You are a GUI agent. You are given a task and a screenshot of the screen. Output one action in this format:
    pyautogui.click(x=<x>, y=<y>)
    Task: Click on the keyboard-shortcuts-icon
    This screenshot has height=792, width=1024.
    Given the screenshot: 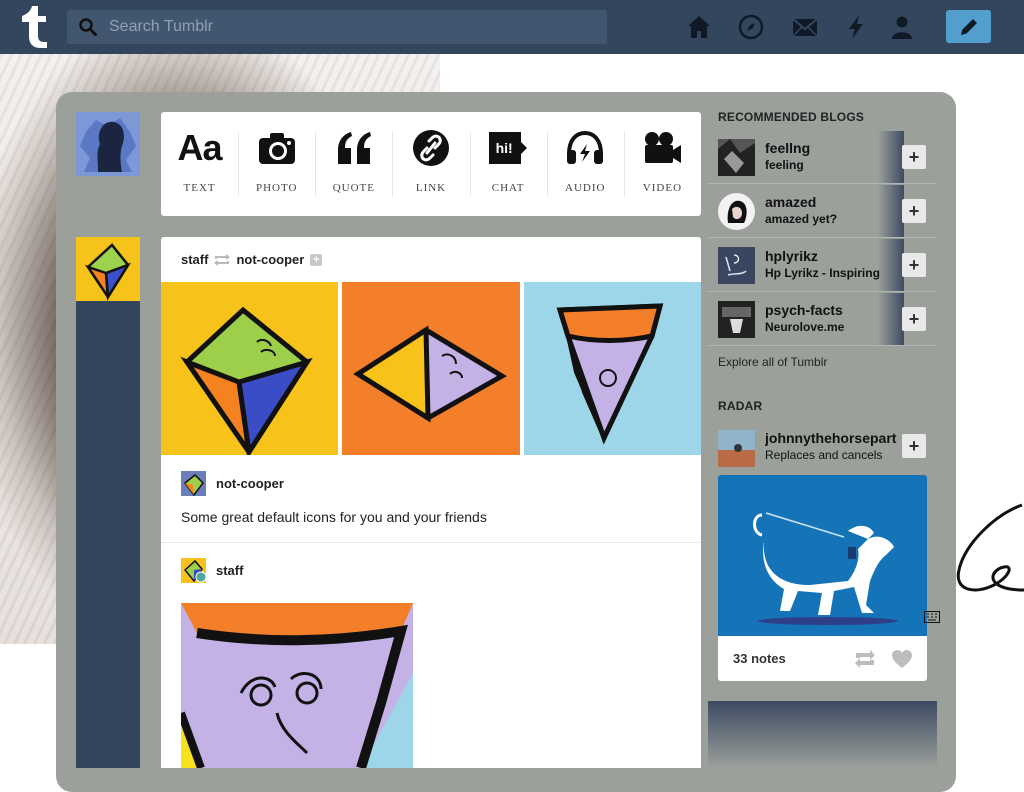 What is the action you would take?
    pyautogui.click(x=932, y=617)
    